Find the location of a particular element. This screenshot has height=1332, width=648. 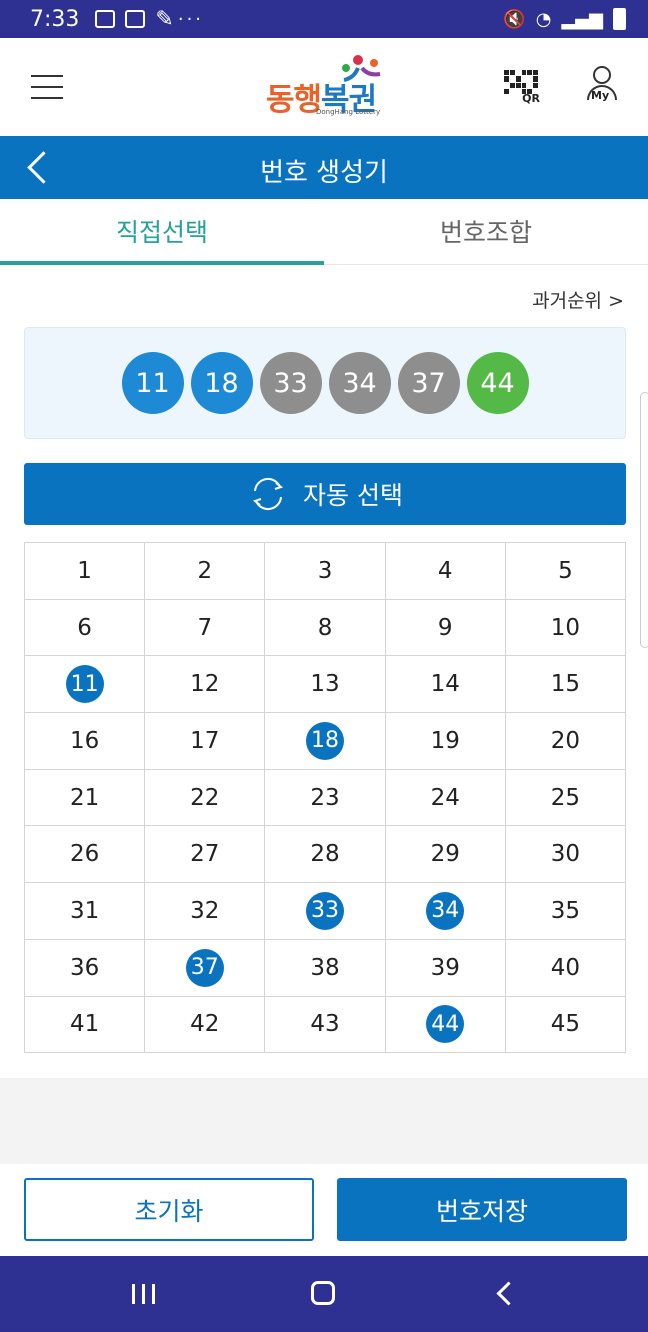

app-notification-icon: ✎ is located at coordinates (164, 19).